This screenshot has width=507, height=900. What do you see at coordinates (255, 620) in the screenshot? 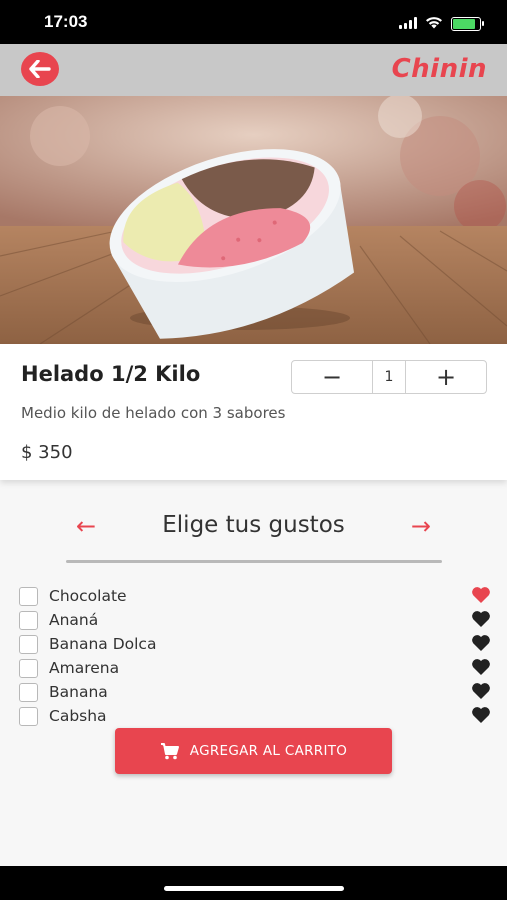
I see `flavor-item: Ananá` at bounding box center [255, 620].